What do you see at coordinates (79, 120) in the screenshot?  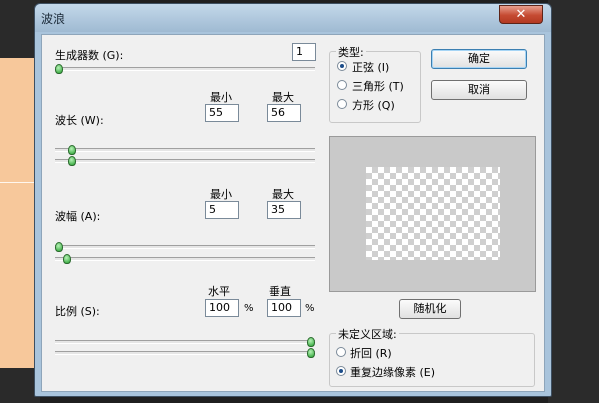 I see `wavelength-label: 波长 (W):` at bounding box center [79, 120].